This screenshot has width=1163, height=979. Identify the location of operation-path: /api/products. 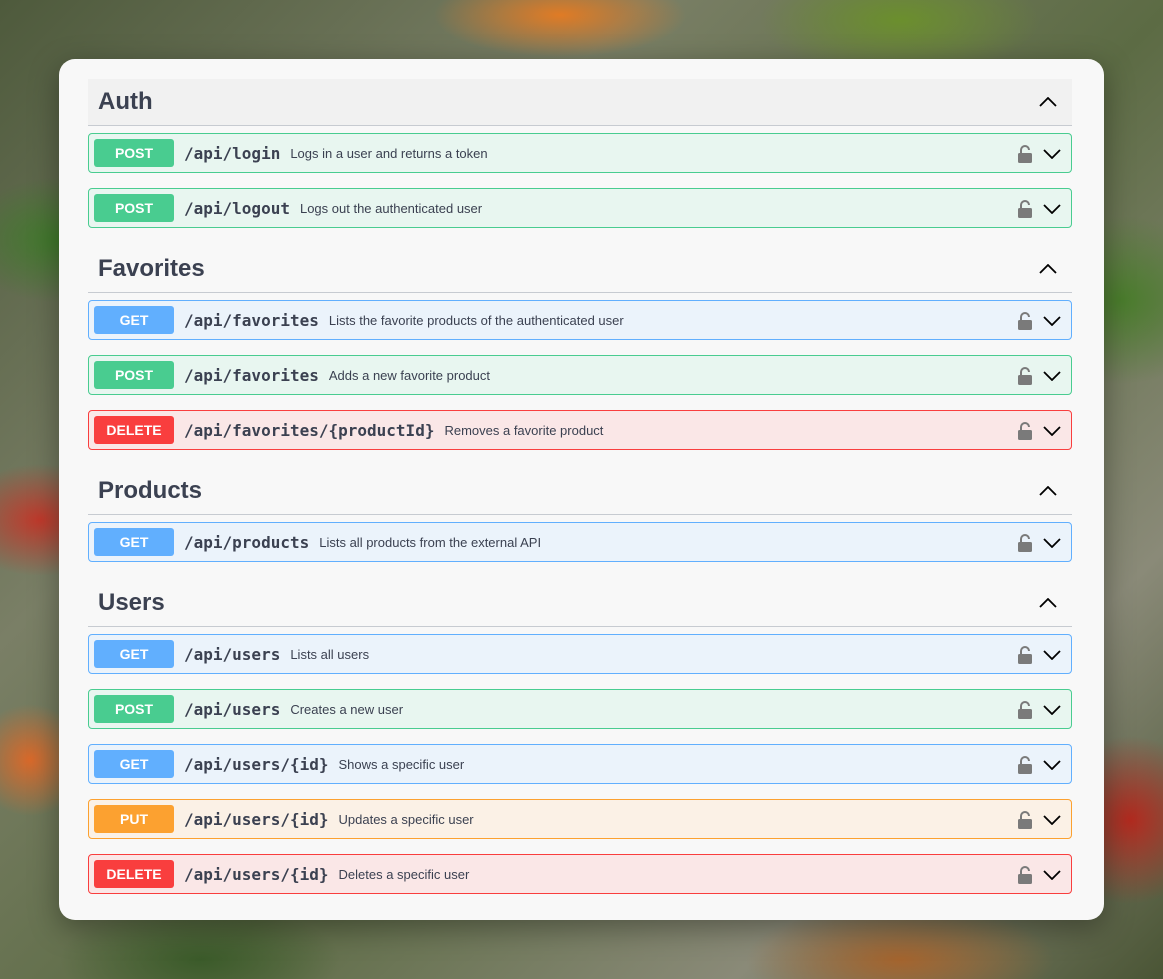
(247, 542).